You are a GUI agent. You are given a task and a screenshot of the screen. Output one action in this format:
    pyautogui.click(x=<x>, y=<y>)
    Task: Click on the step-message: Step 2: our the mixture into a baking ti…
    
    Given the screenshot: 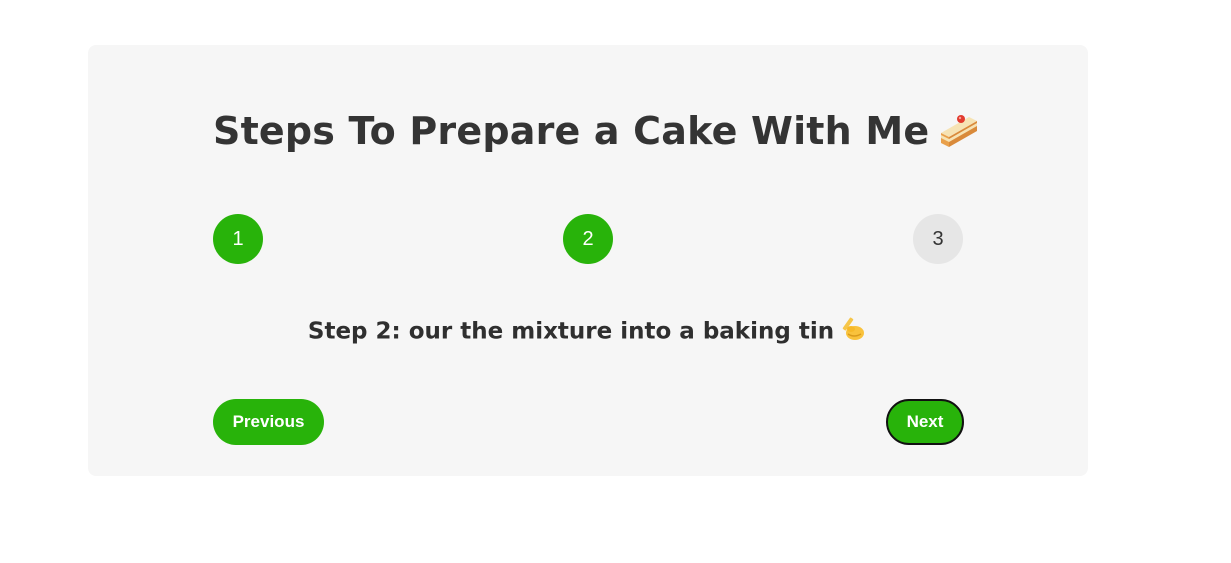 What is the action you would take?
    pyautogui.click(x=588, y=332)
    